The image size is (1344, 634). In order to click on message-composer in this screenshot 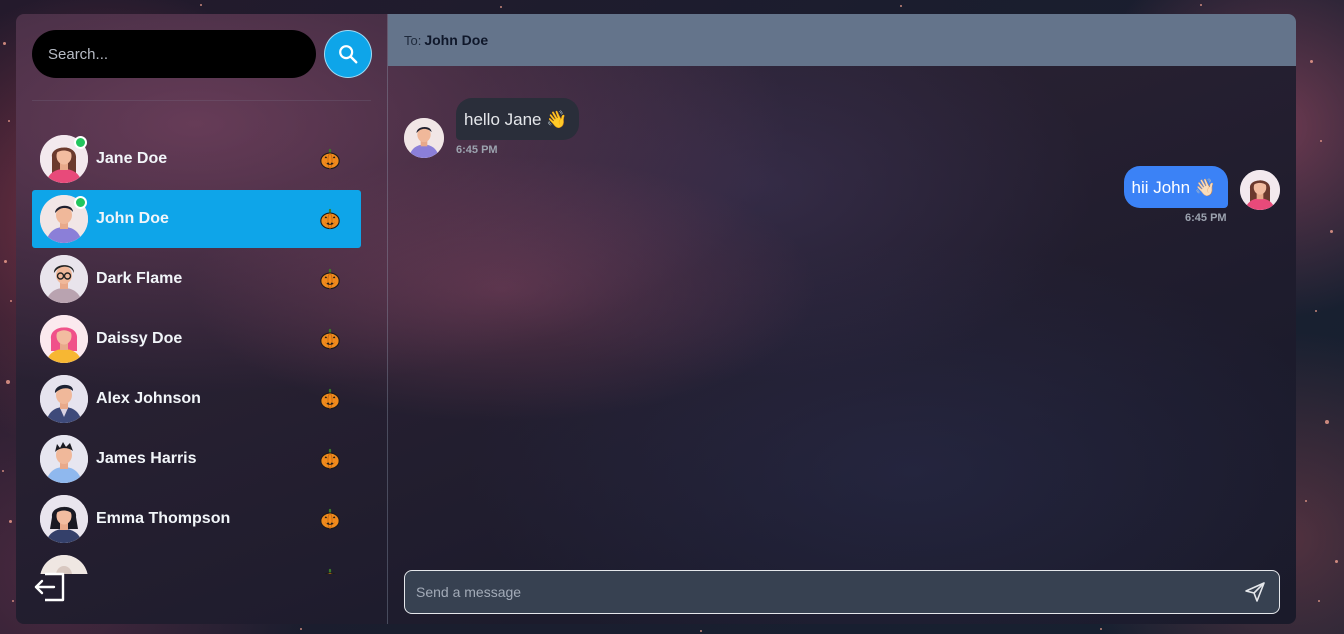, I will do `click(842, 592)`.